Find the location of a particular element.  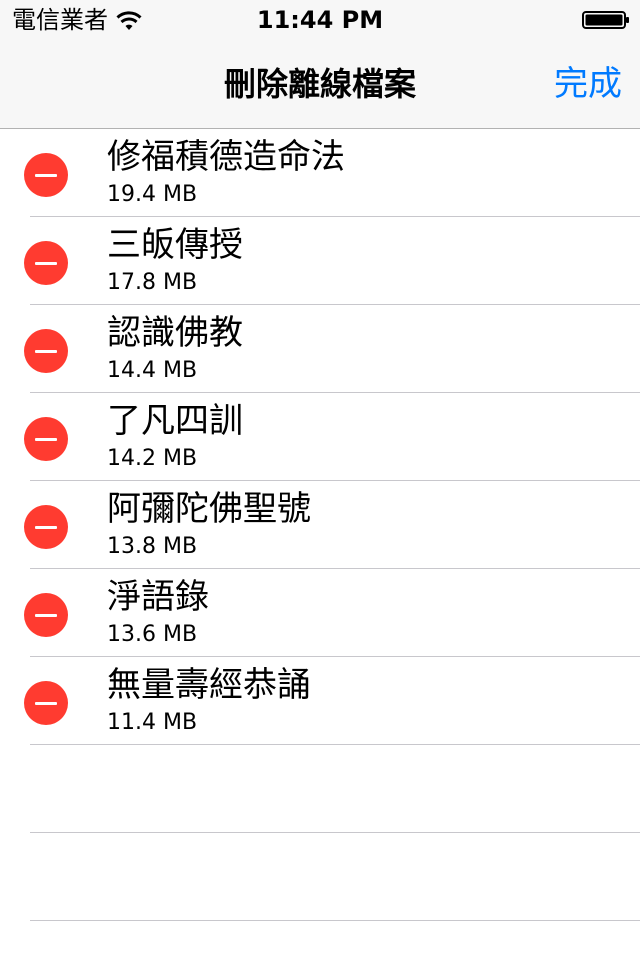

item-title: 認識佛教 is located at coordinates (175, 333).